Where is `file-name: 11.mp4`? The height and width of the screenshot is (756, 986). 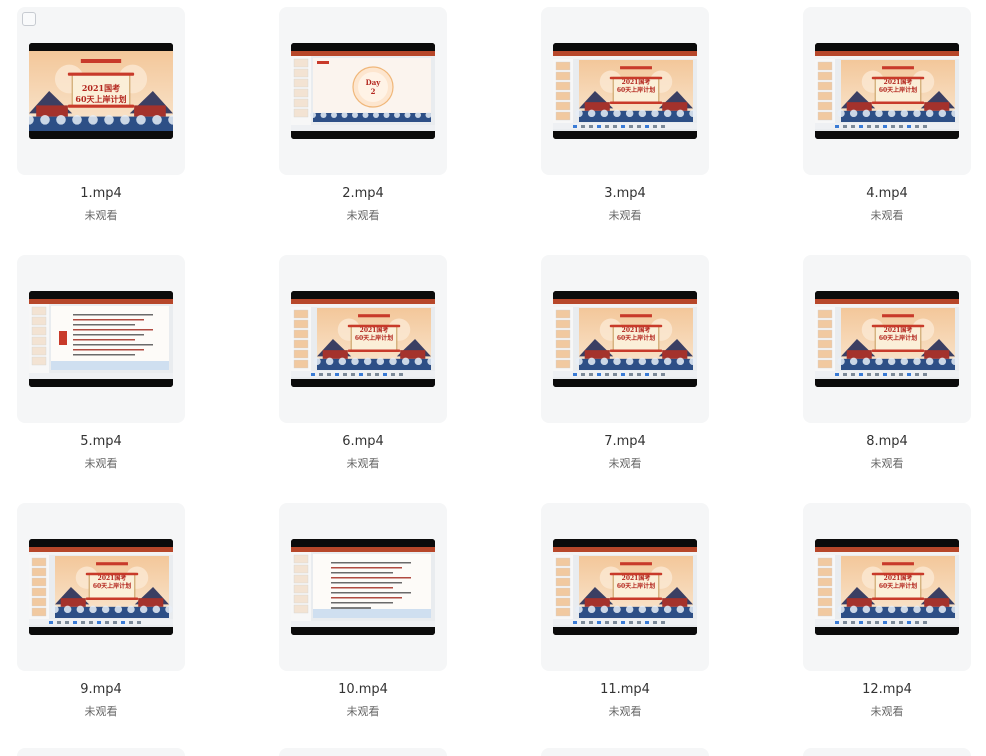
file-name: 11.mp4 is located at coordinates (625, 690).